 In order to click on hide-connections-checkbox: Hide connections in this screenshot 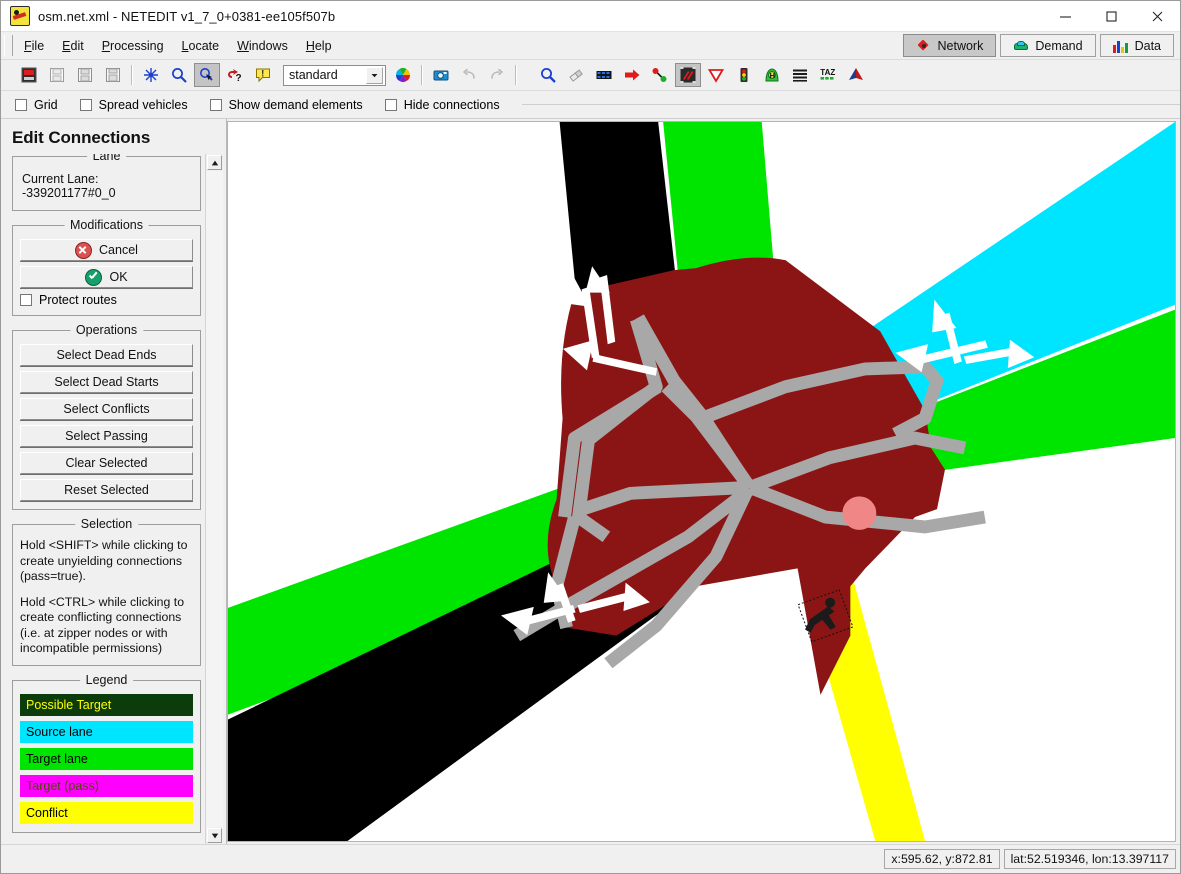, I will do `click(442, 104)`.